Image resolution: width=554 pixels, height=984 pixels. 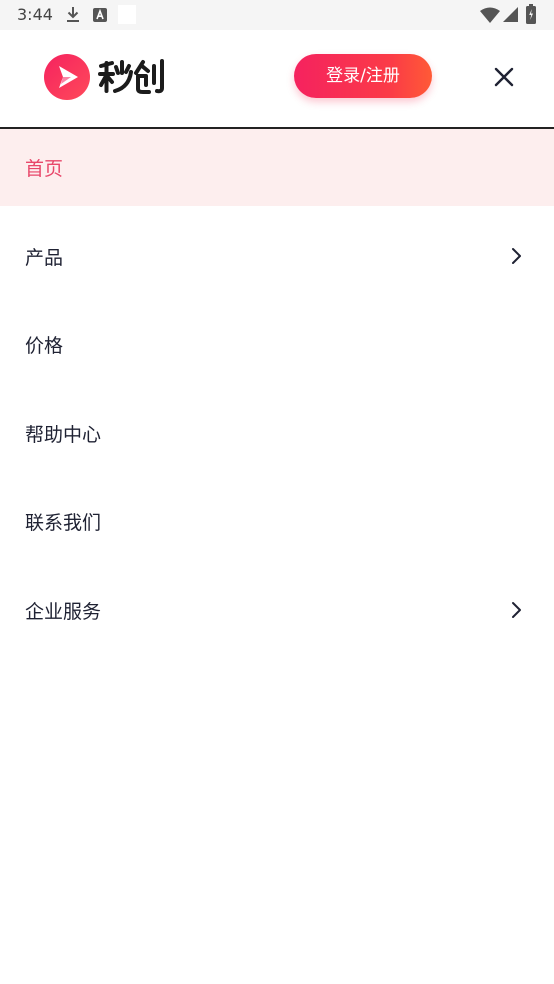 I want to click on menu-item-label: 企业服务, so click(x=63, y=611).